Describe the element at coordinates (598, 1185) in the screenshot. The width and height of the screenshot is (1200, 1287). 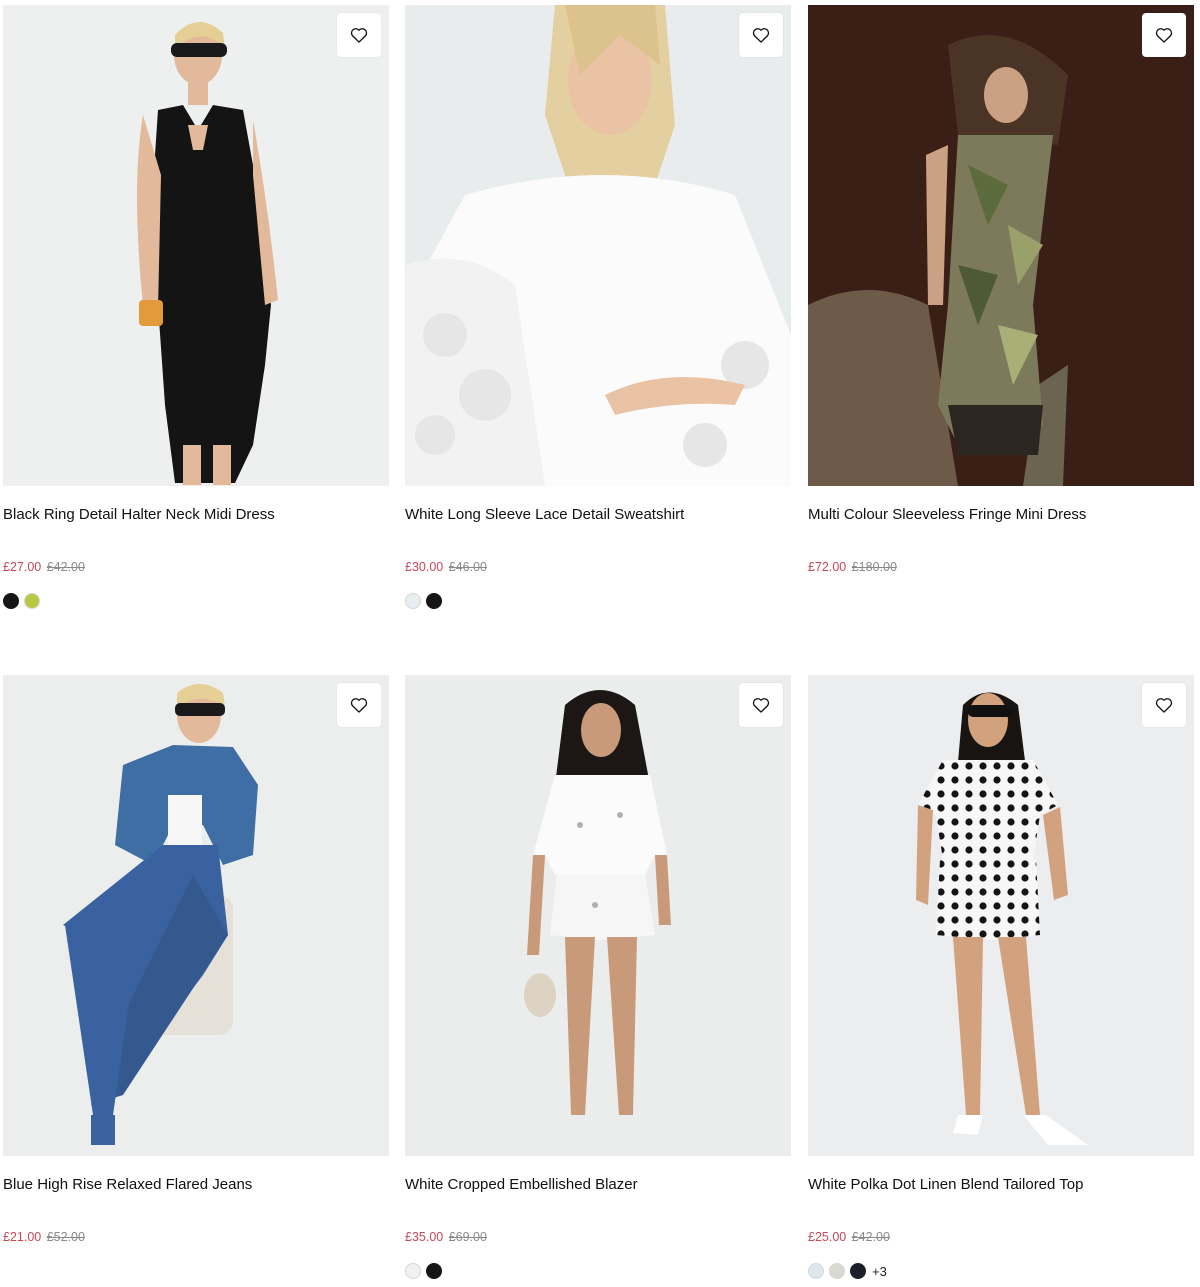
I see `product-title: White Cropped Embellished Blazer` at that location.